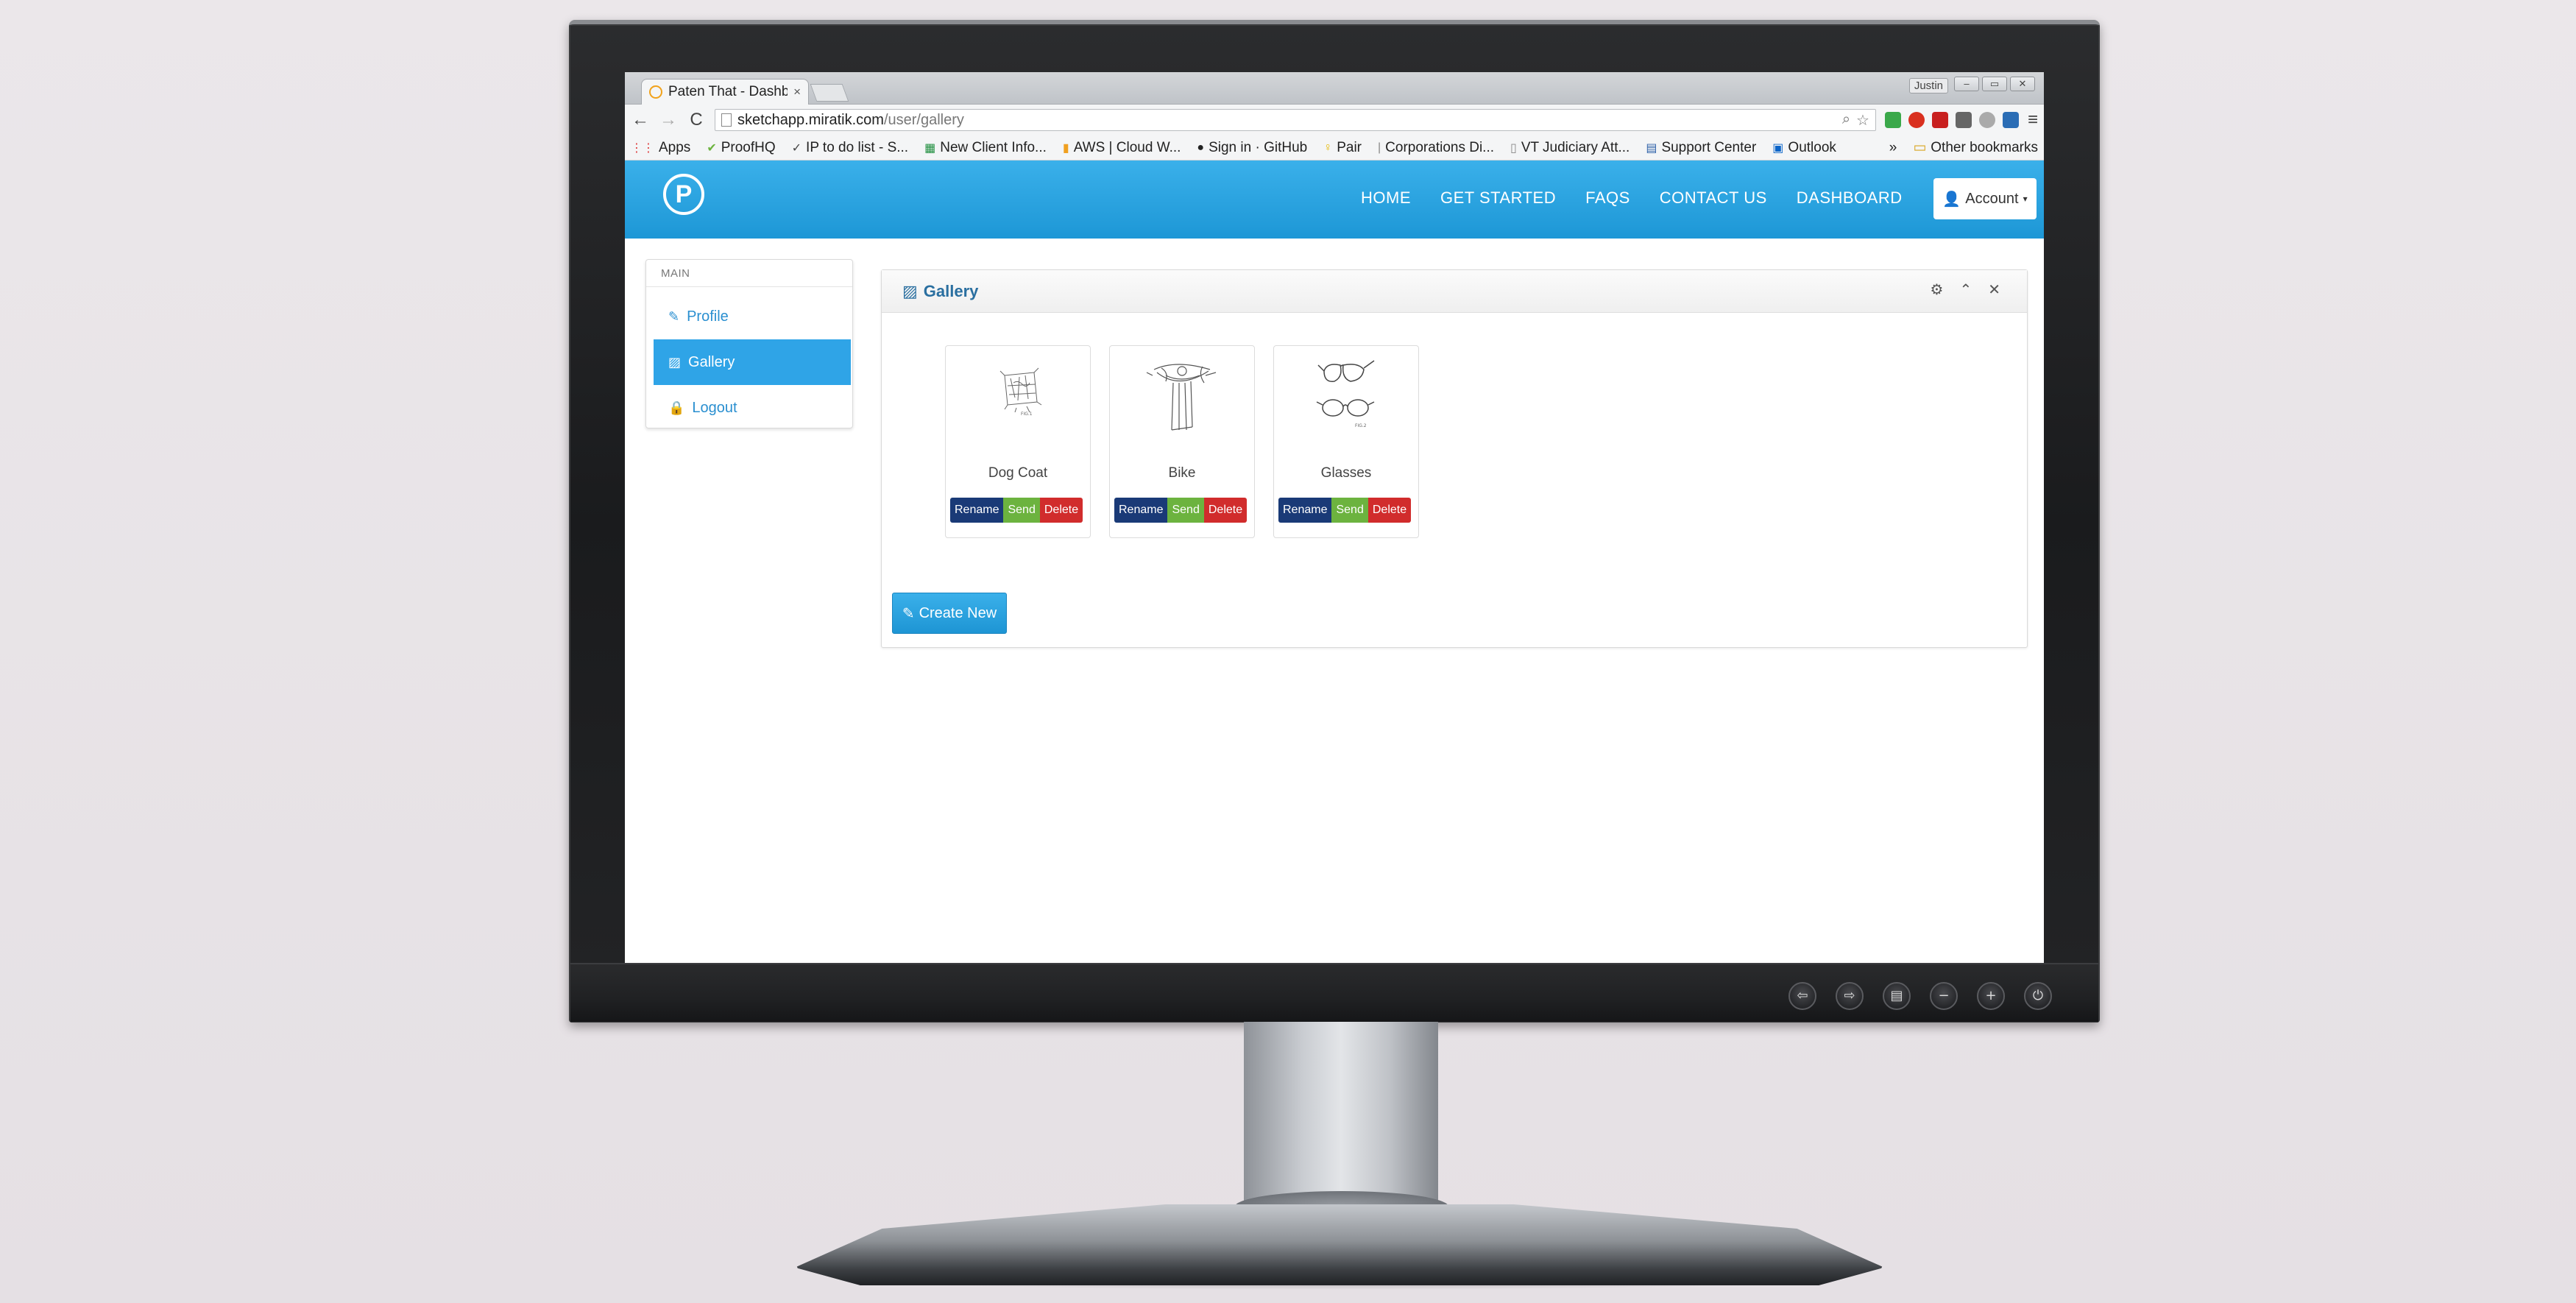 The width and height of the screenshot is (2576, 1303). I want to click on monitor-plus-icon: +, so click(1991, 996).